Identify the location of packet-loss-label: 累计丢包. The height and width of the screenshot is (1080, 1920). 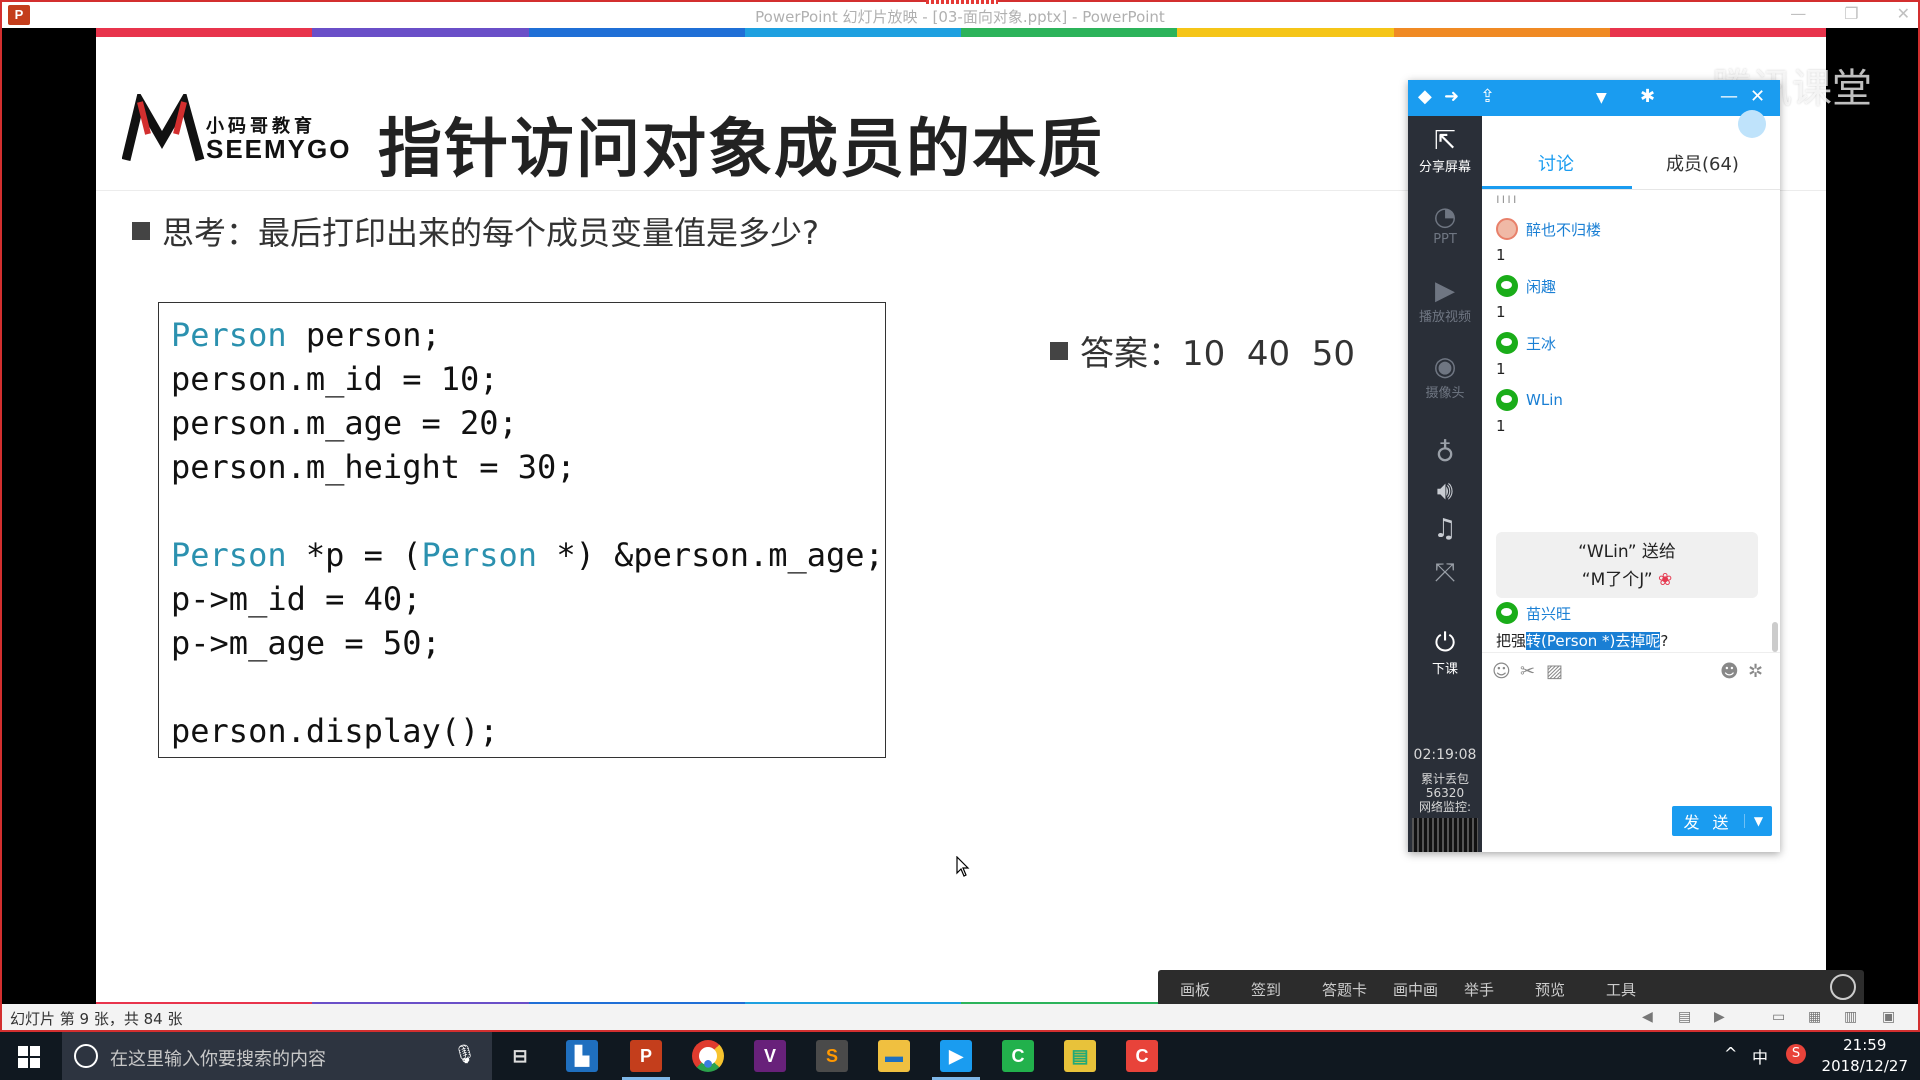
(1444, 779).